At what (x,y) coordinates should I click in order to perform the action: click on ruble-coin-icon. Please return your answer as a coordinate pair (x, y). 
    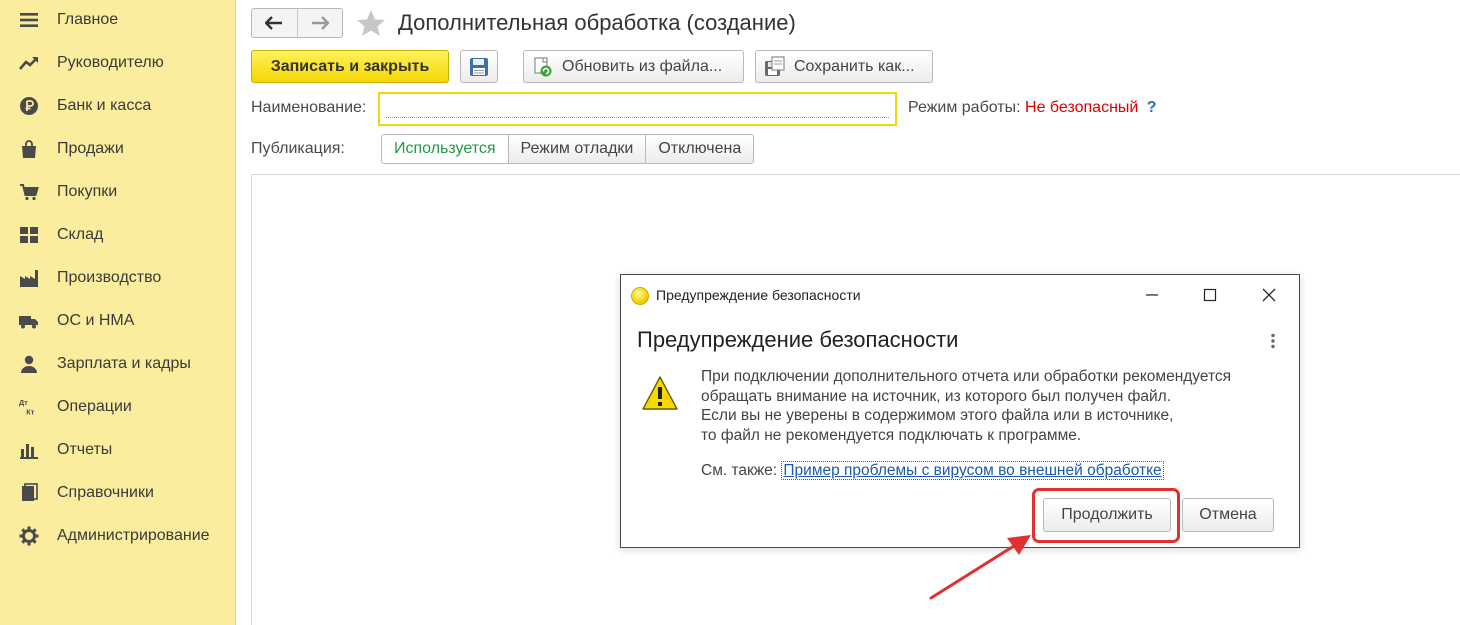
    Looking at the image, I should click on (29, 106).